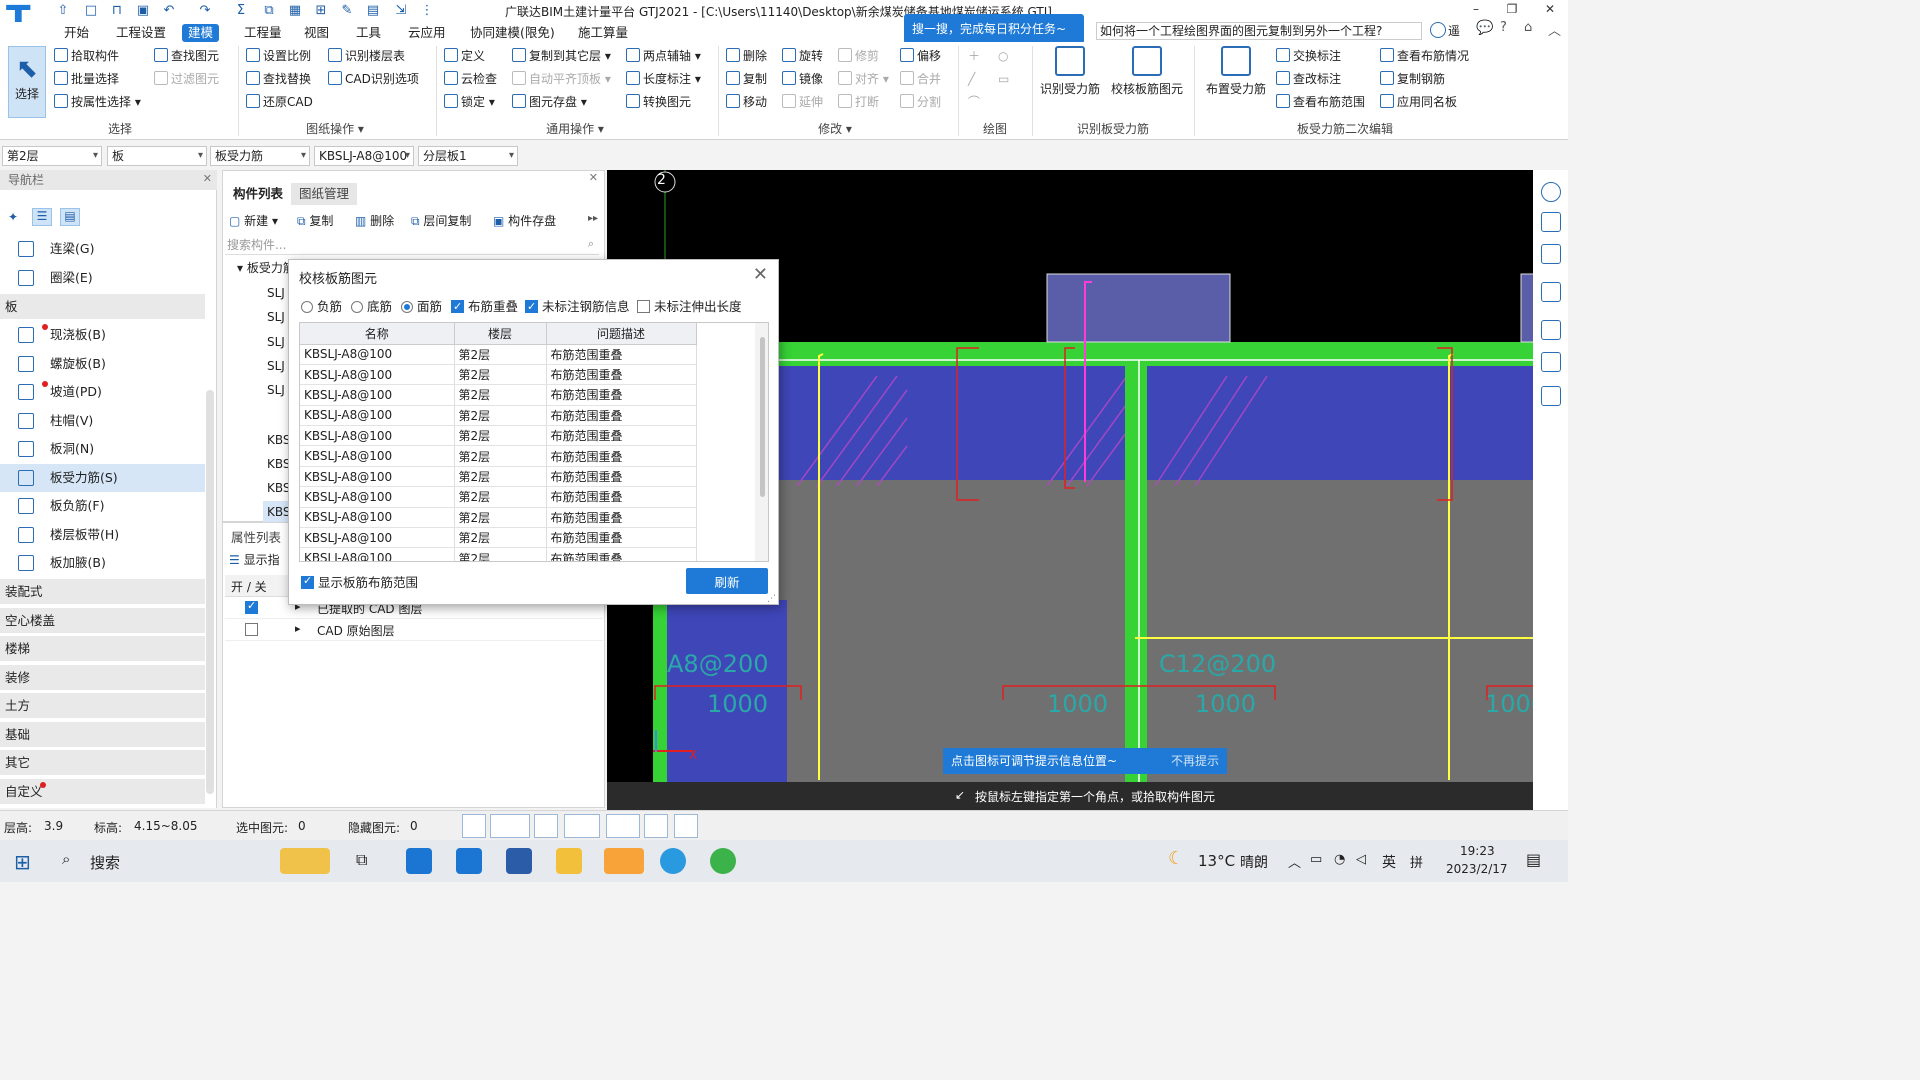  What do you see at coordinates (1551, 396) in the screenshot?
I see `properties-icon` at bounding box center [1551, 396].